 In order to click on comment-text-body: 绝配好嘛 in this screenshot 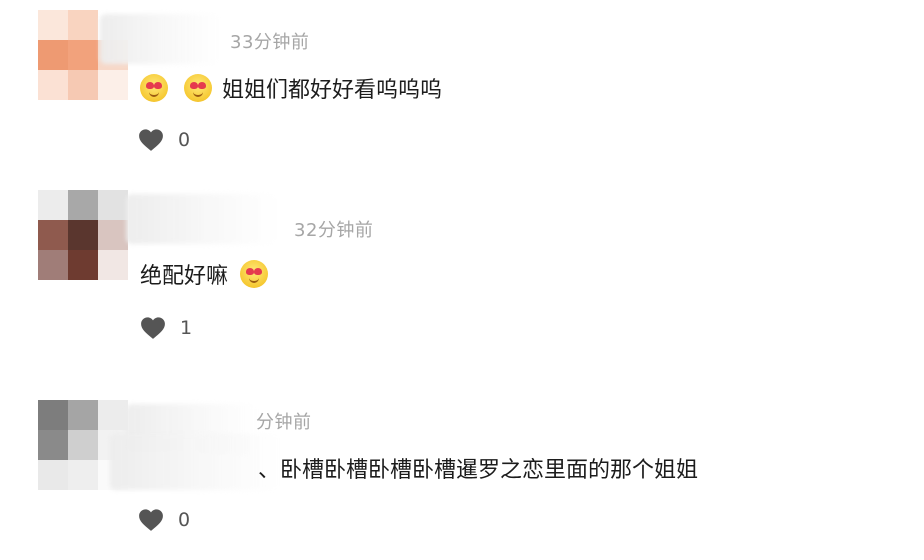, I will do `click(184, 276)`.